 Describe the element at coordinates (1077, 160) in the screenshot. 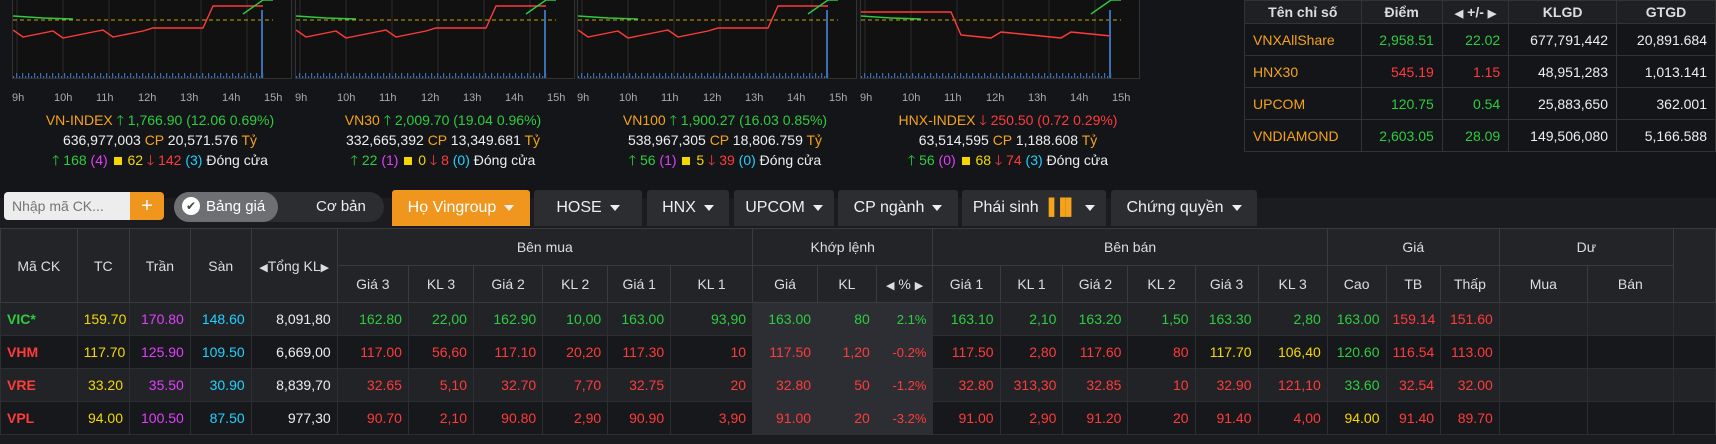

I see `status-text: Đóng cửa` at that location.